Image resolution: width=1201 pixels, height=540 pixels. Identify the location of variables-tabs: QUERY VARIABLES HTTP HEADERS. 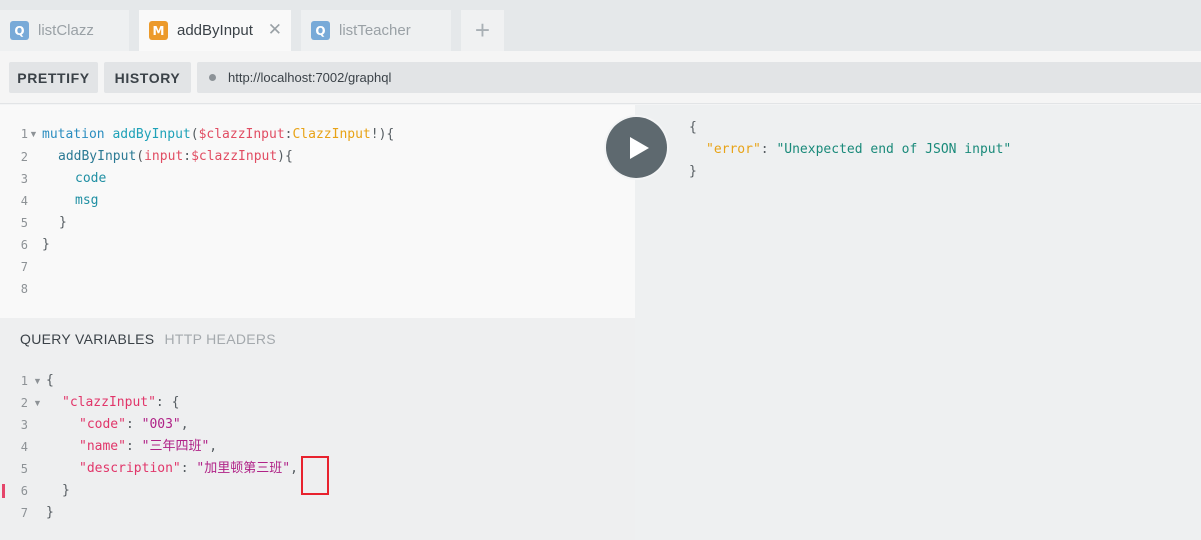
(148, 339).